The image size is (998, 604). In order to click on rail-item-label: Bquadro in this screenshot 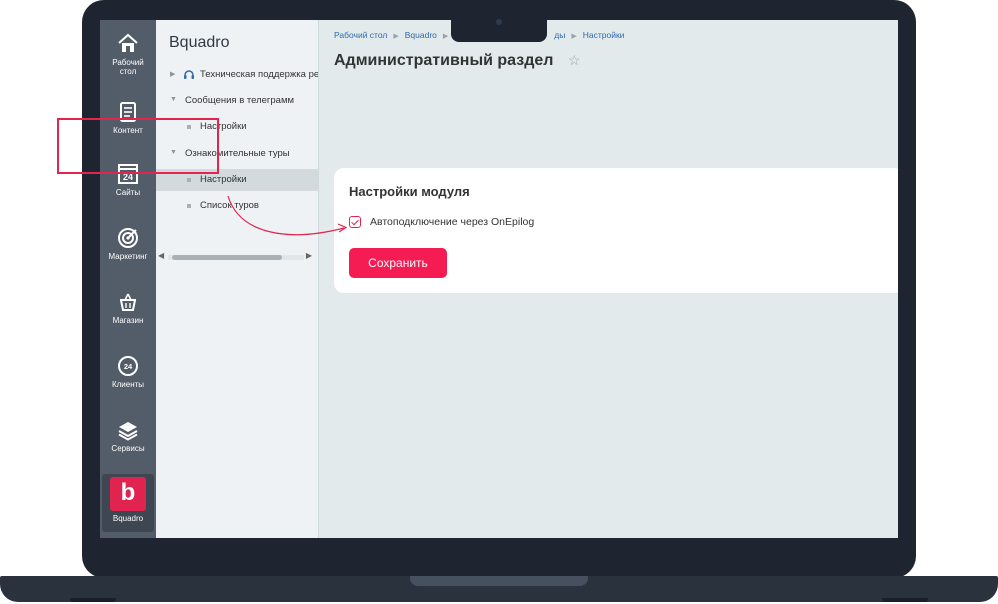, I will do `click(128, 518)`.